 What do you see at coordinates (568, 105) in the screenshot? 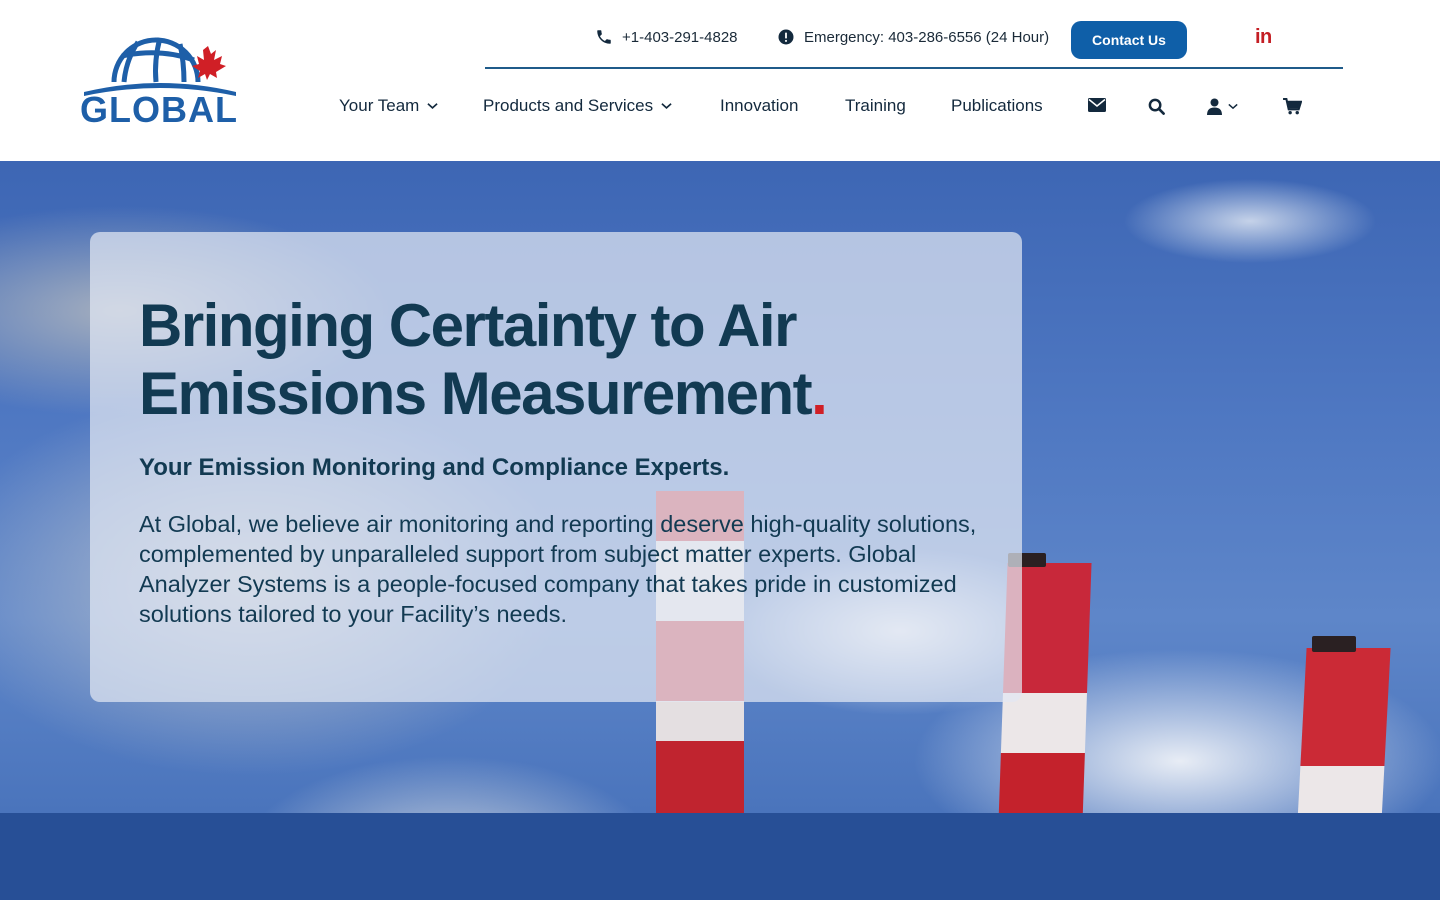
I see `nav-item-label: Products and Services` at bounding box center [568, 105].